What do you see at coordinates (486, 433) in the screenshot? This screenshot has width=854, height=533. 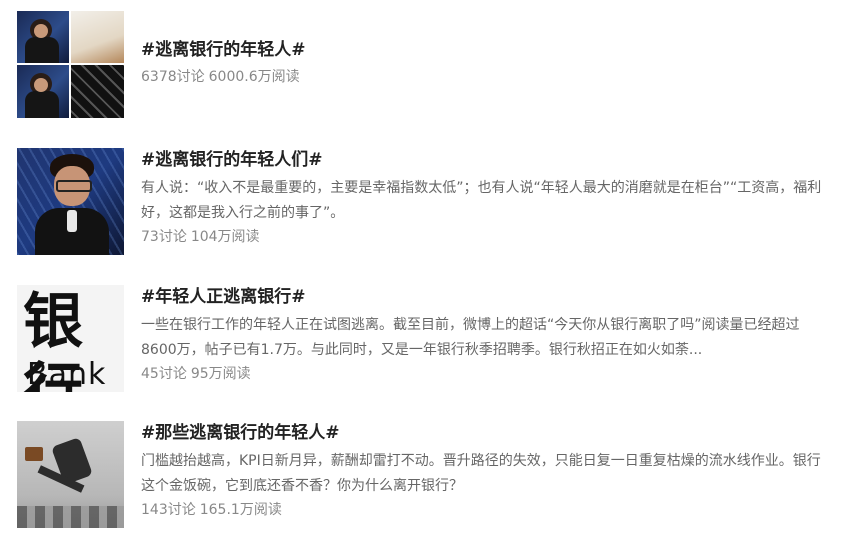 I see `topic-title: #那些逃离银行的年轻人#` at bounding box center [486, 433].